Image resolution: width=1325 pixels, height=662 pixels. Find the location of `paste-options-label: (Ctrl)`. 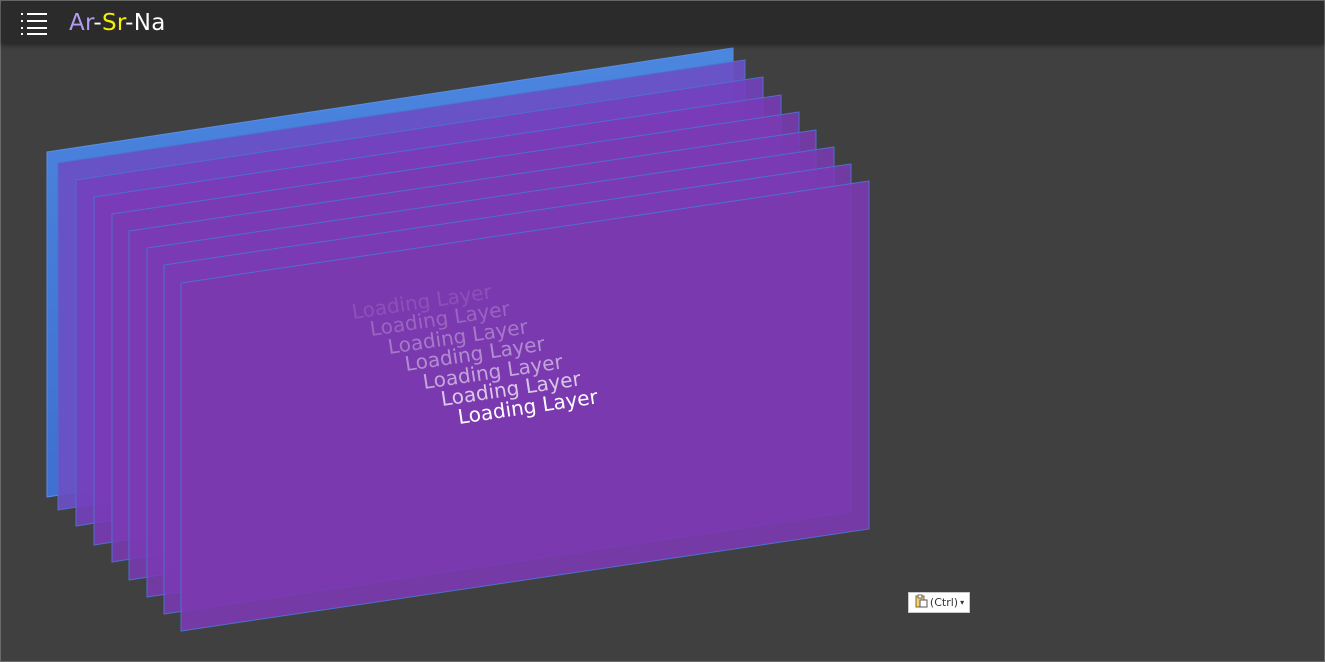

paste-options-label: (Ctrl) is located at coordinates (944, 602).